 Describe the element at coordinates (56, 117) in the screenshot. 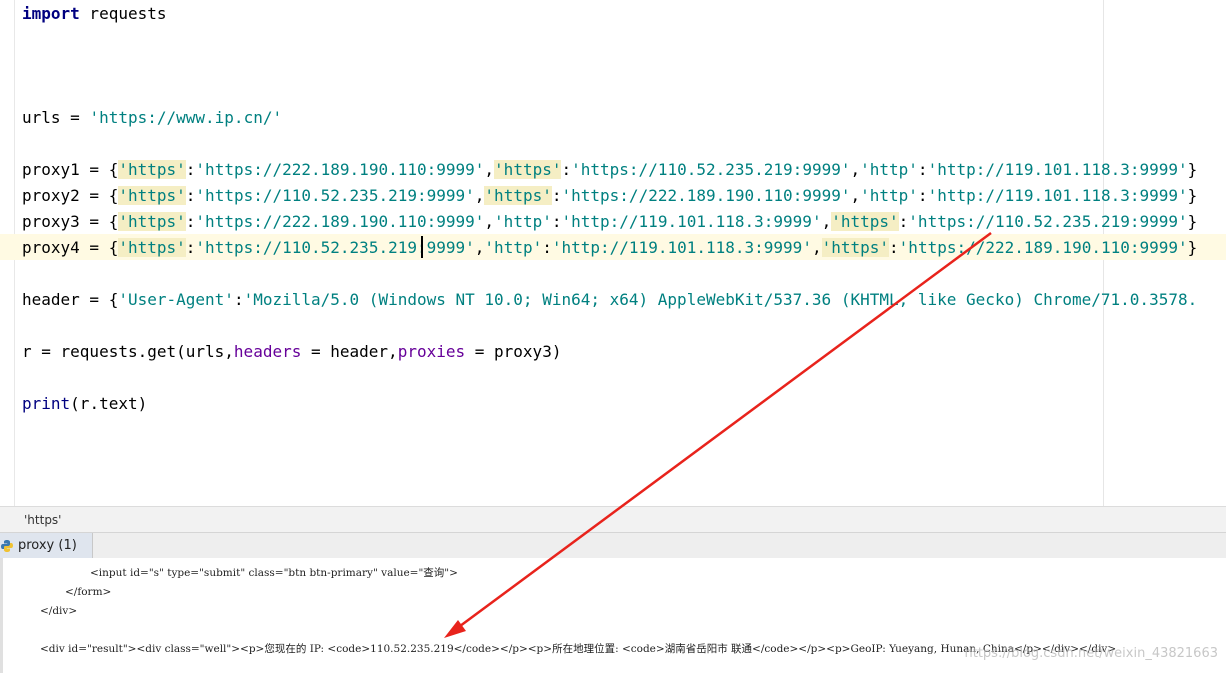

I see `var-urls: urls =` at that location.